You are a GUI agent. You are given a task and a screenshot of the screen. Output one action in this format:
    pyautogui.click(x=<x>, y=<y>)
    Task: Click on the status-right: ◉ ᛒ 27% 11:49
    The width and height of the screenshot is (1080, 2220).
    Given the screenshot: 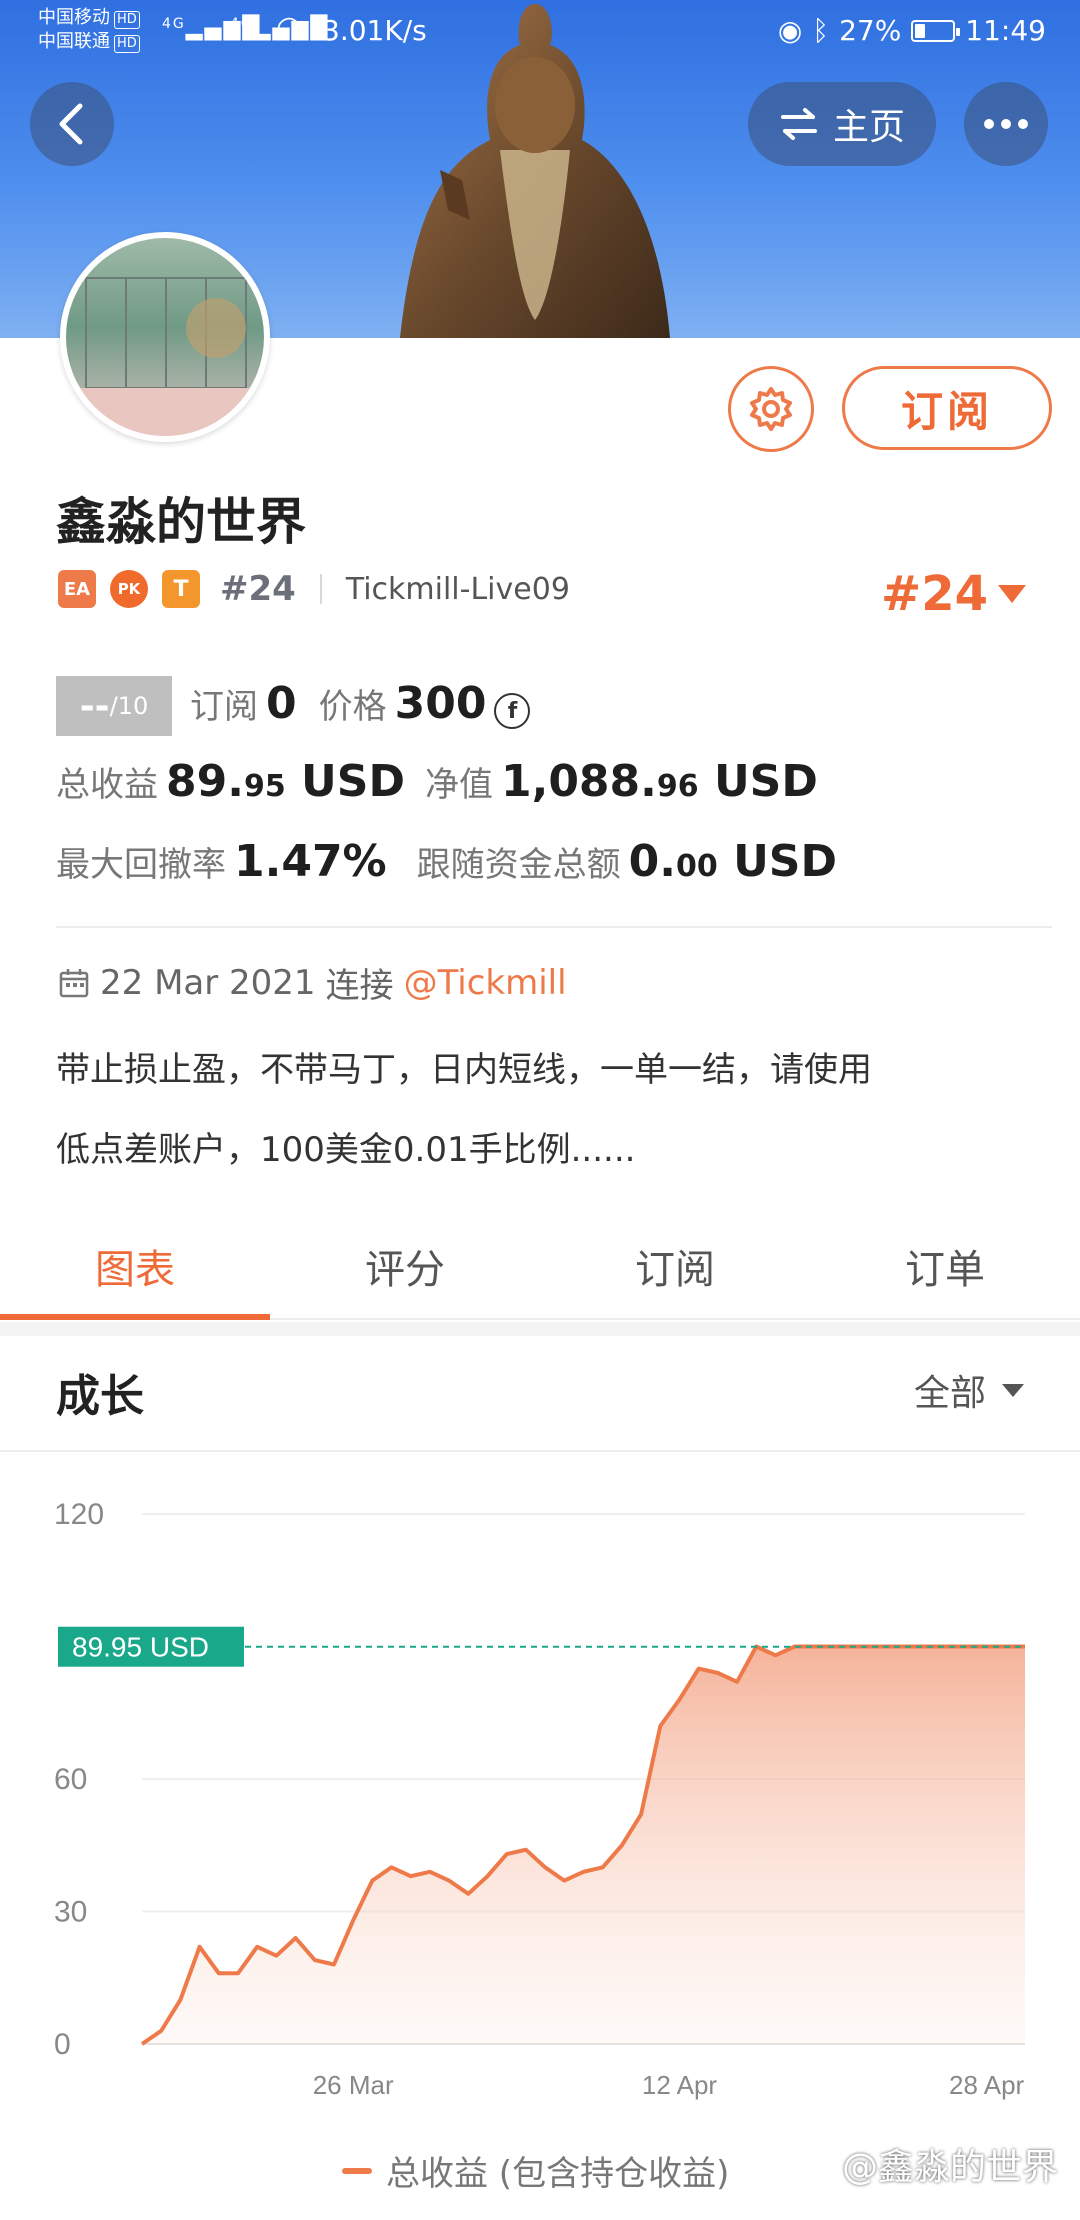 What is the action you would take?
    pyautogui.click(x=912, y=30)
    